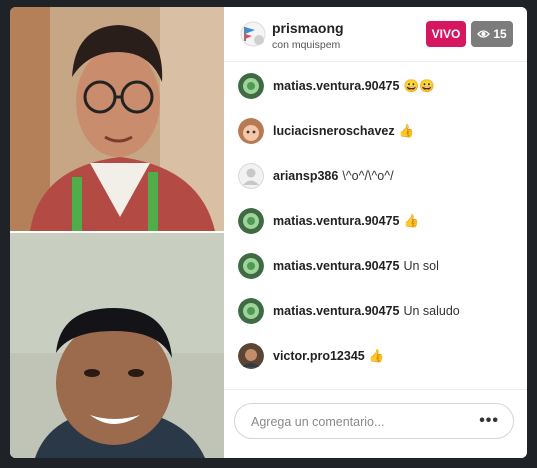 The height and width of the screenshot is (468, 537). What do you see at coordinates (253, 34) in the screenshot?
I see `host-avatar` at bounding box center [253, 34].